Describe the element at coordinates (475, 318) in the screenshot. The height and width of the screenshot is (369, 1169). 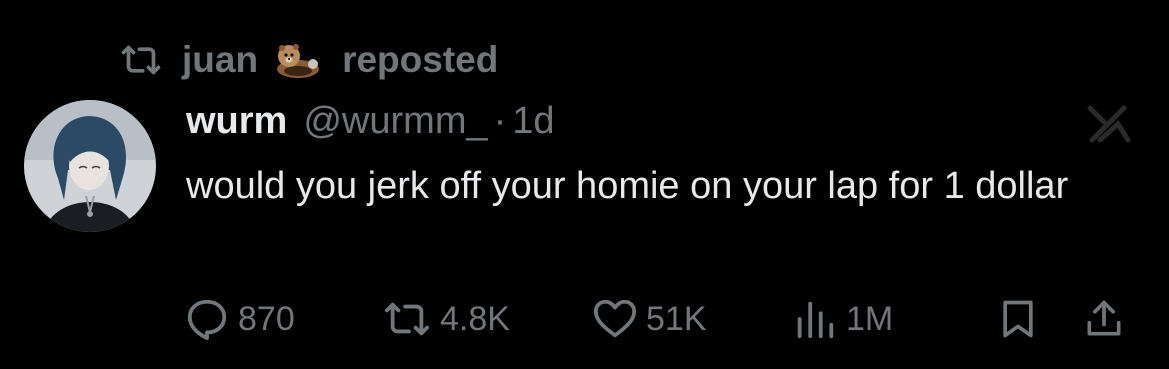
I see `repost-count: 4.8K` at that location.